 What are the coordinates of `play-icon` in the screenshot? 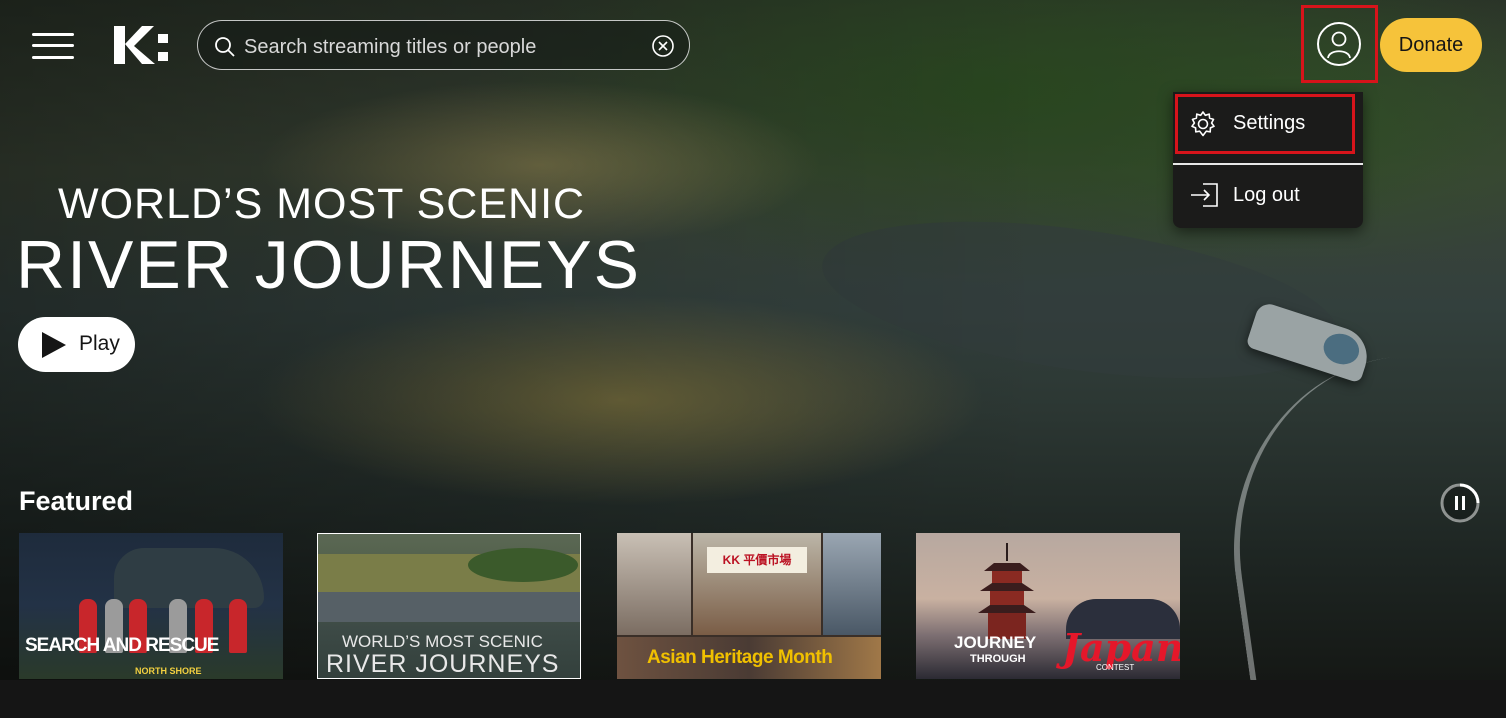 It's located at (54, 345).